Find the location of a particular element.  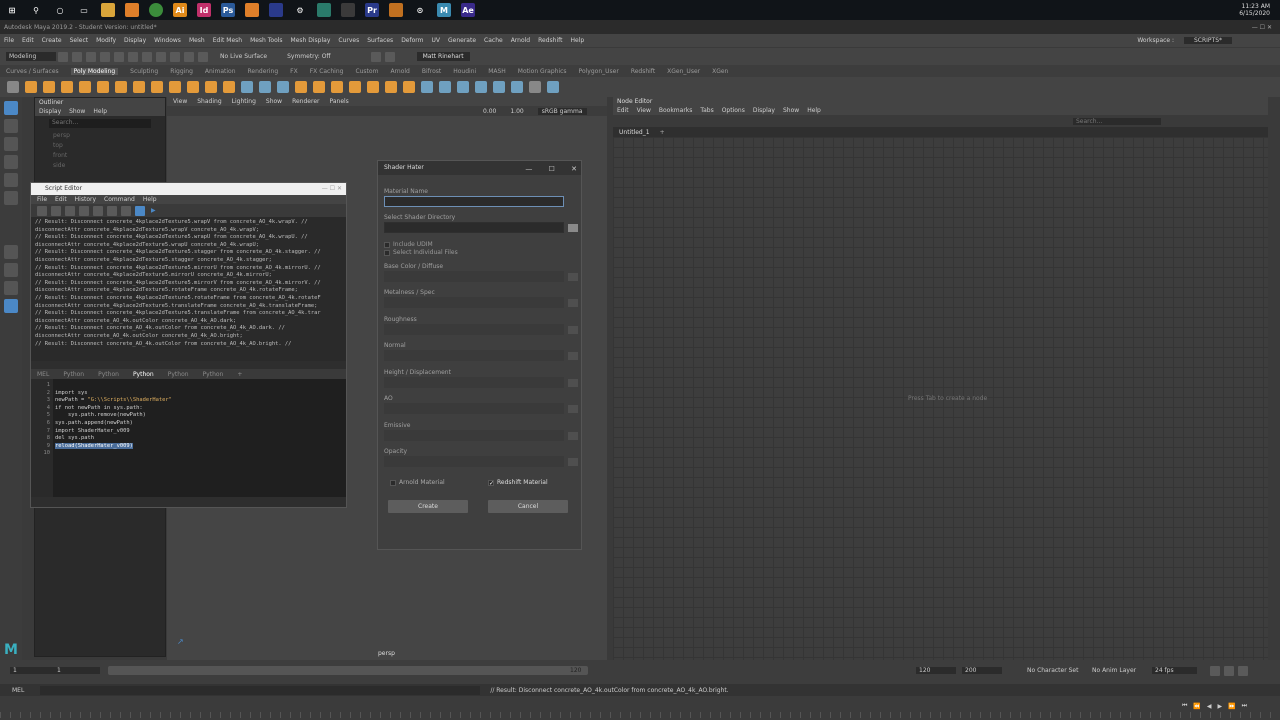

window-controls: — ☐ ✕ is located at coordinates (1262, 27).